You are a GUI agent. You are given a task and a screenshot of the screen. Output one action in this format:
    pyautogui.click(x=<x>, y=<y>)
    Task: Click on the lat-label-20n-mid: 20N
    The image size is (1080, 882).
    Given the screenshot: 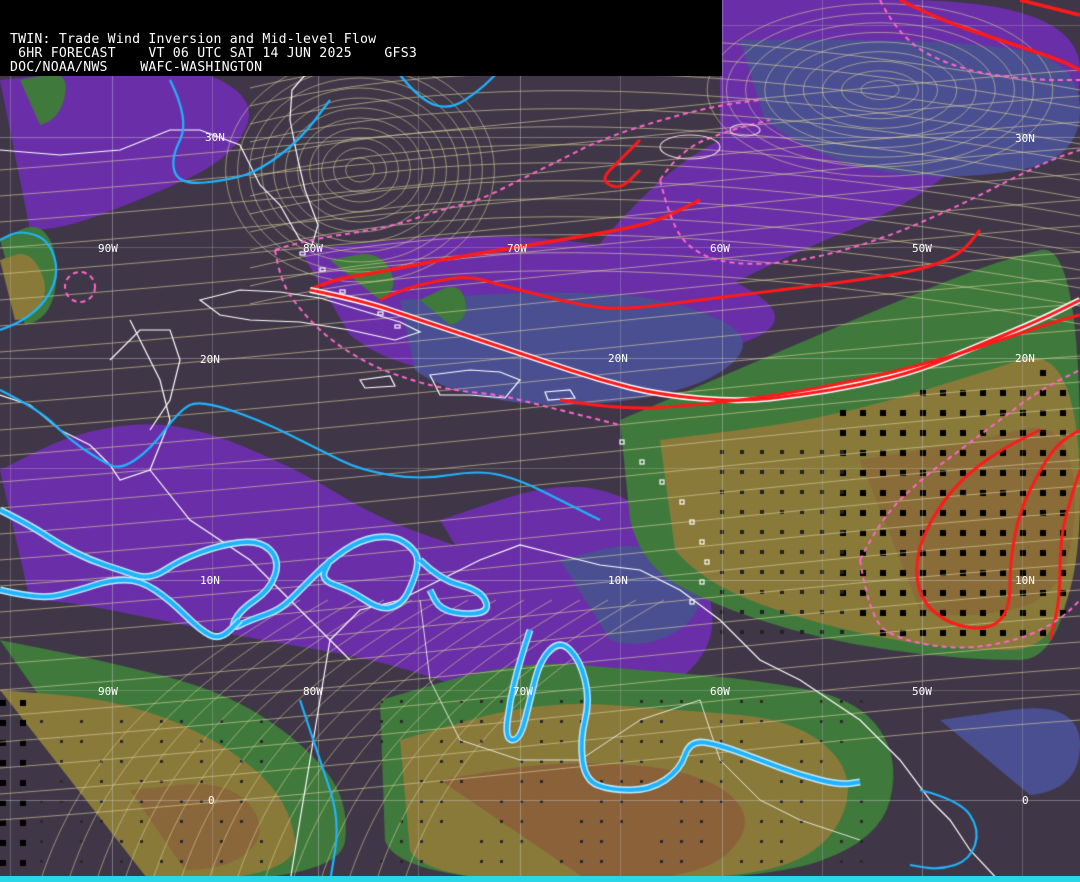 What is the action you would take?
    pyautogui.click(x=618, y=358)
    